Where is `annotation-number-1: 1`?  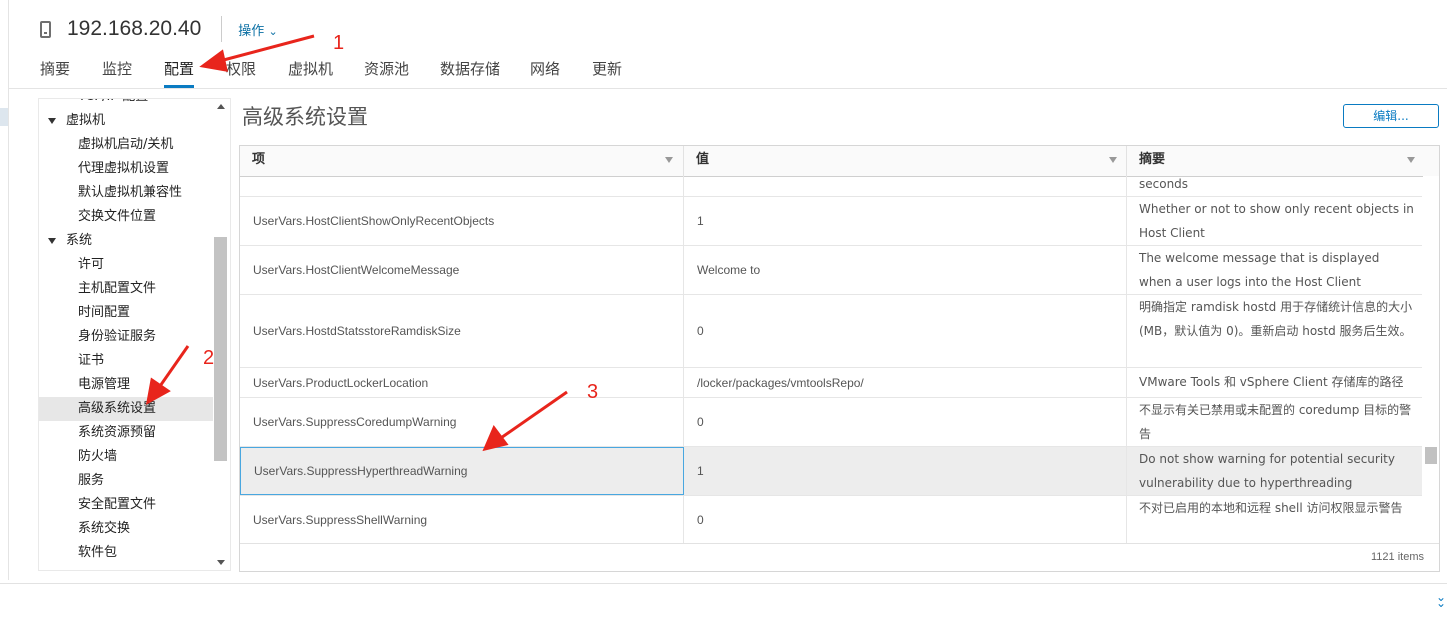 annotation-number-1: 1 is located at coordinates (339, 43).